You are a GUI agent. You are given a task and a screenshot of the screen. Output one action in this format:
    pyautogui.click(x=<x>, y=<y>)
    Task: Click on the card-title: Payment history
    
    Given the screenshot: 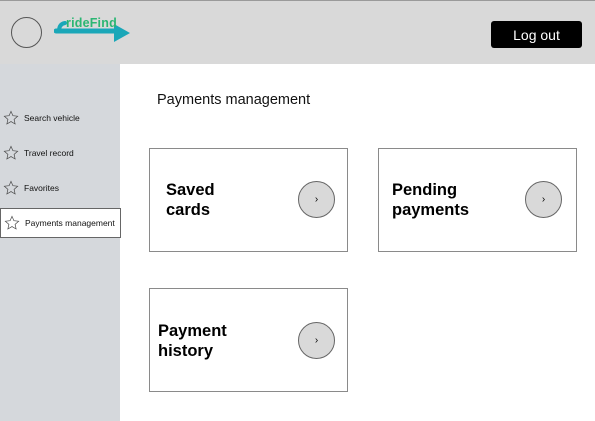 What is the action you would take?
    pyautogui.click(x=192, y=341)
    